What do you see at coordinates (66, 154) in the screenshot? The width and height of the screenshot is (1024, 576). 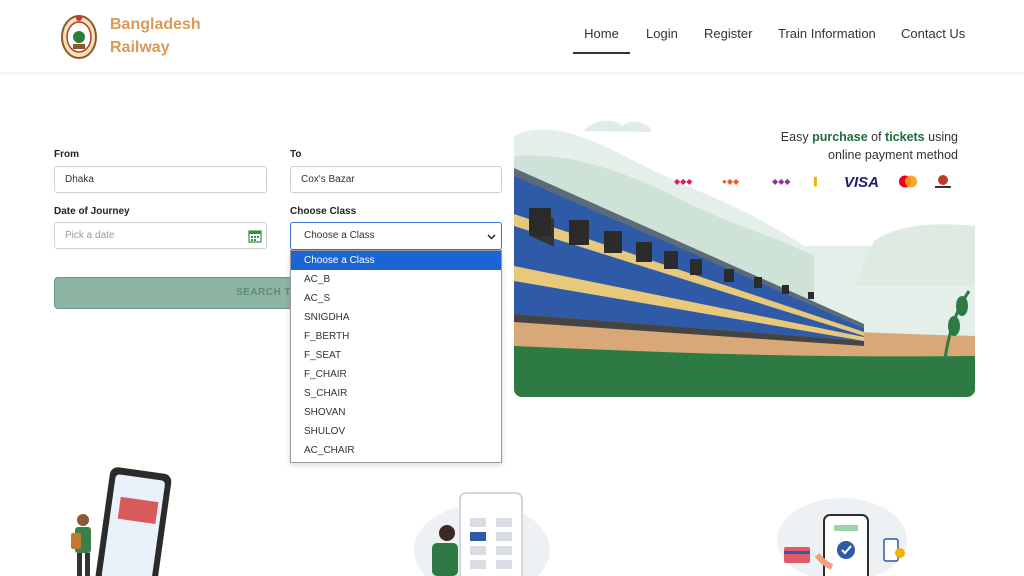 I see `from-label: From` at bounding box center [66, 154].